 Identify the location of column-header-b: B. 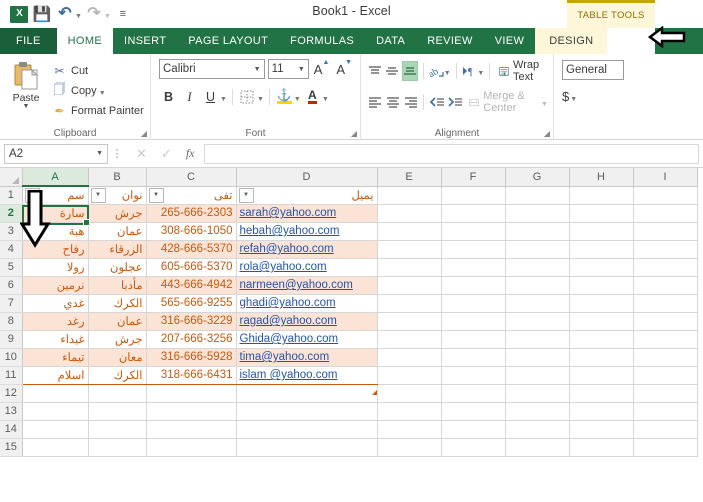
(117, 177).